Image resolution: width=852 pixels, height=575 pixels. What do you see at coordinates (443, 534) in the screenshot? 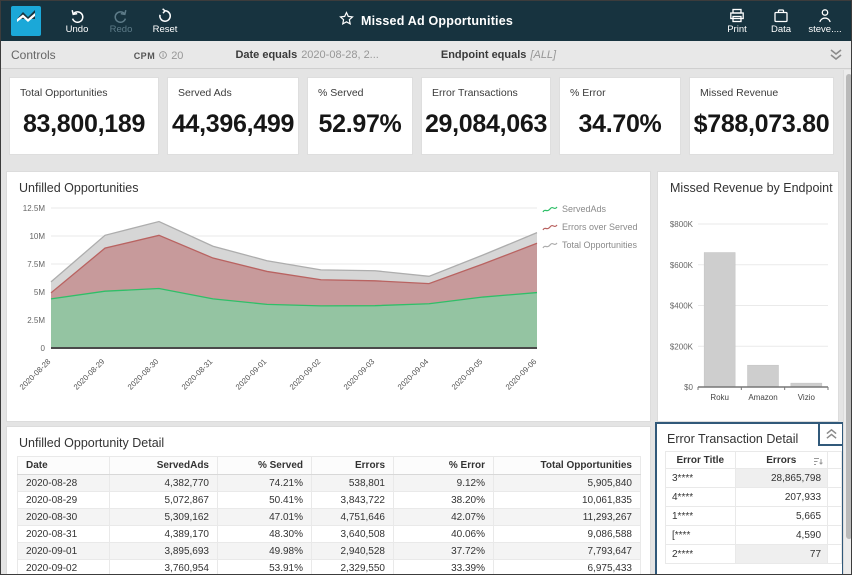
I see `table-cell: 40.06%` at bounding box center [443, 534].